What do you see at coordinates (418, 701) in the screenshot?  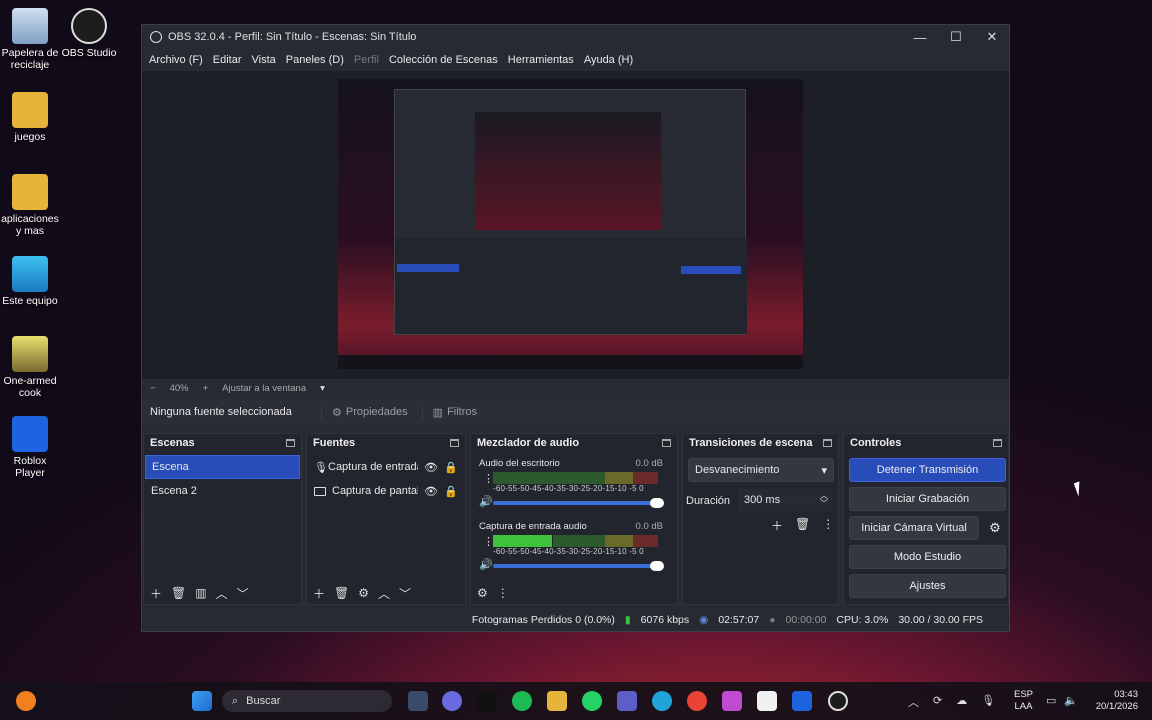 I see `task-view-icon` at bounding box center [418, 701].